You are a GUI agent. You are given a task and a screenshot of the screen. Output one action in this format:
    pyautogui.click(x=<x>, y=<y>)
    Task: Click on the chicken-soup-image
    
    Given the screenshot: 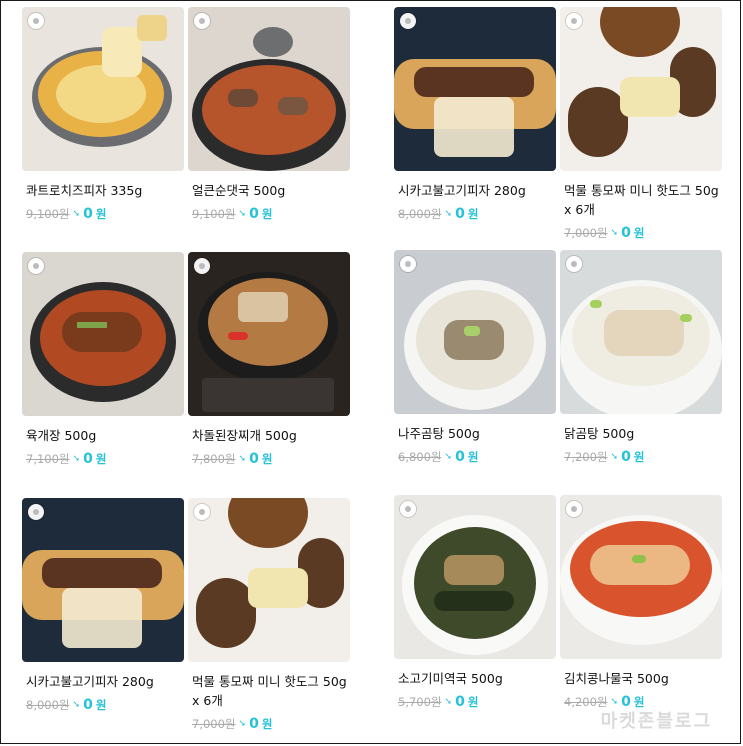 What is the action you would take?
    pyautogui.click(x=641, y=332)
    